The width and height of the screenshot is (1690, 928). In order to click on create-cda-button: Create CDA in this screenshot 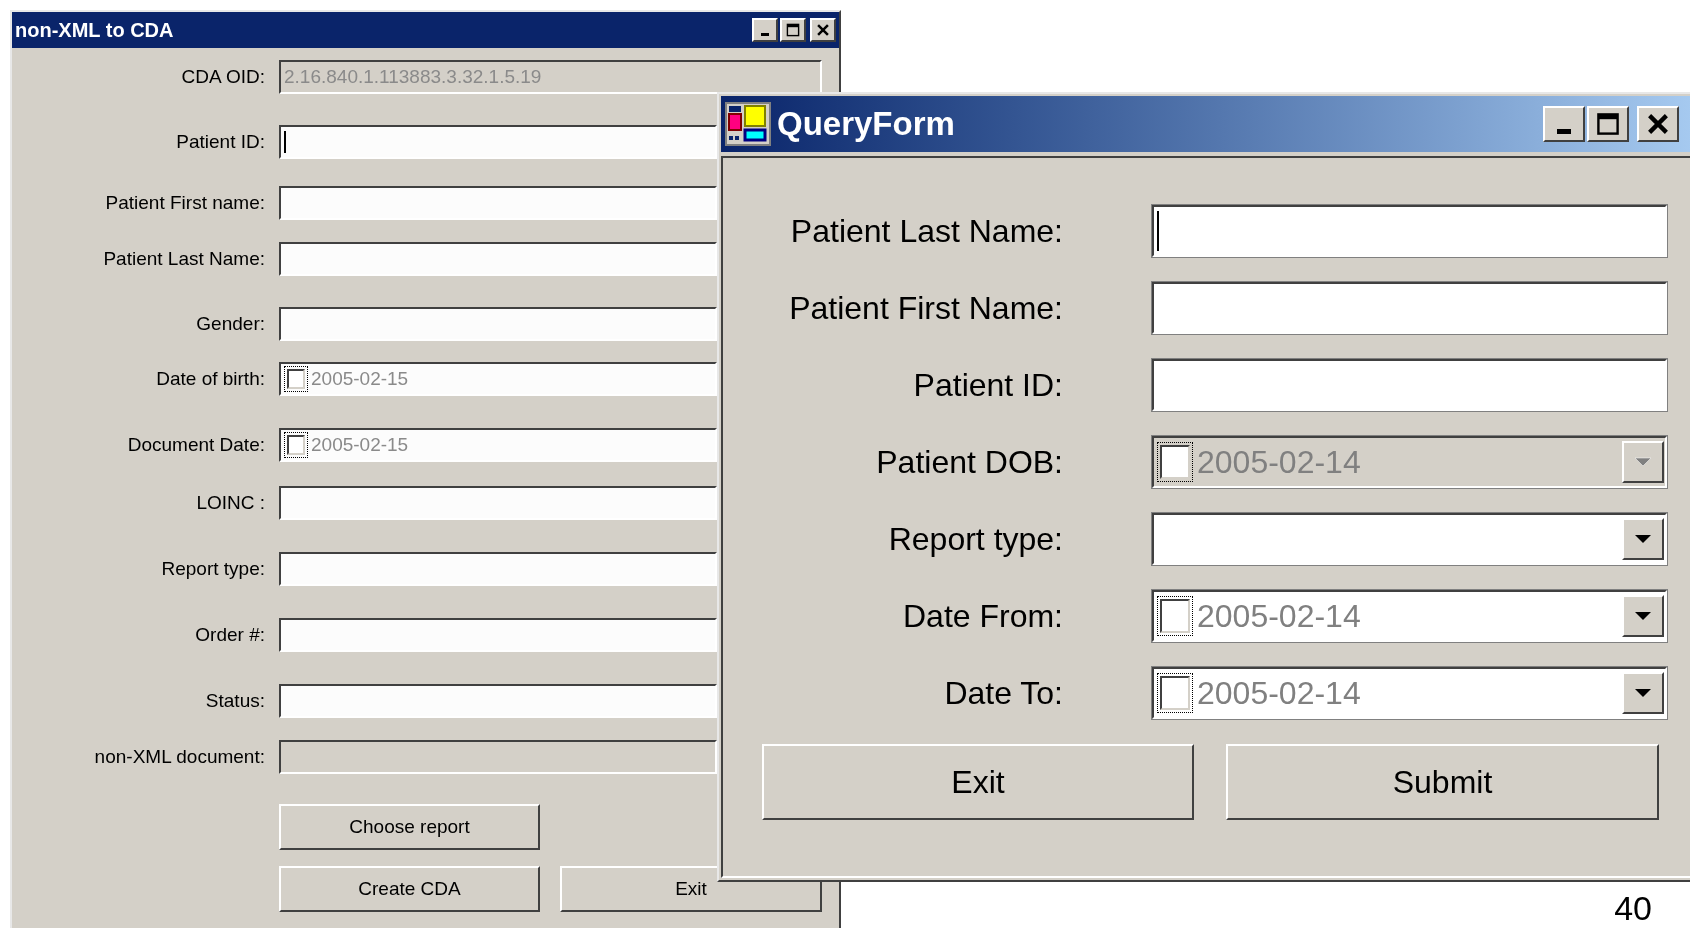, I will do `click(409, 889)`.